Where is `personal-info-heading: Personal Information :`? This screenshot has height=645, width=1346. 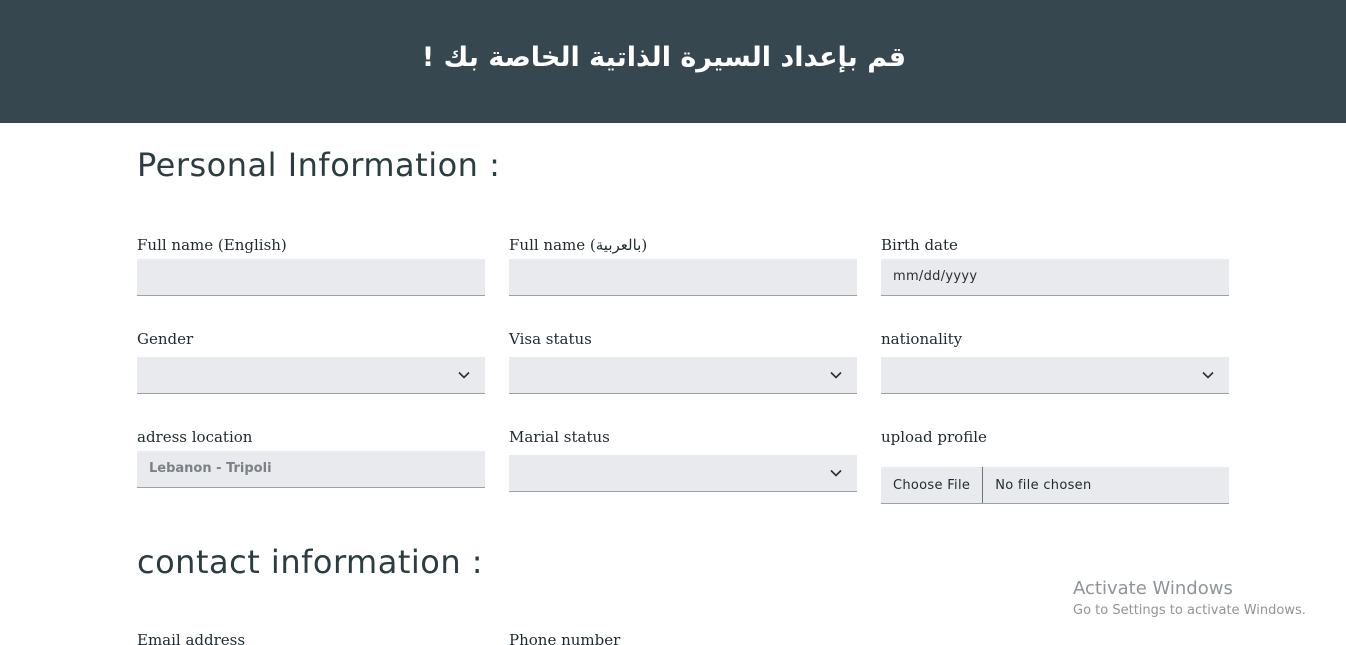
personal-info-heading: Personal Information : is located at coordinates (319, 165).